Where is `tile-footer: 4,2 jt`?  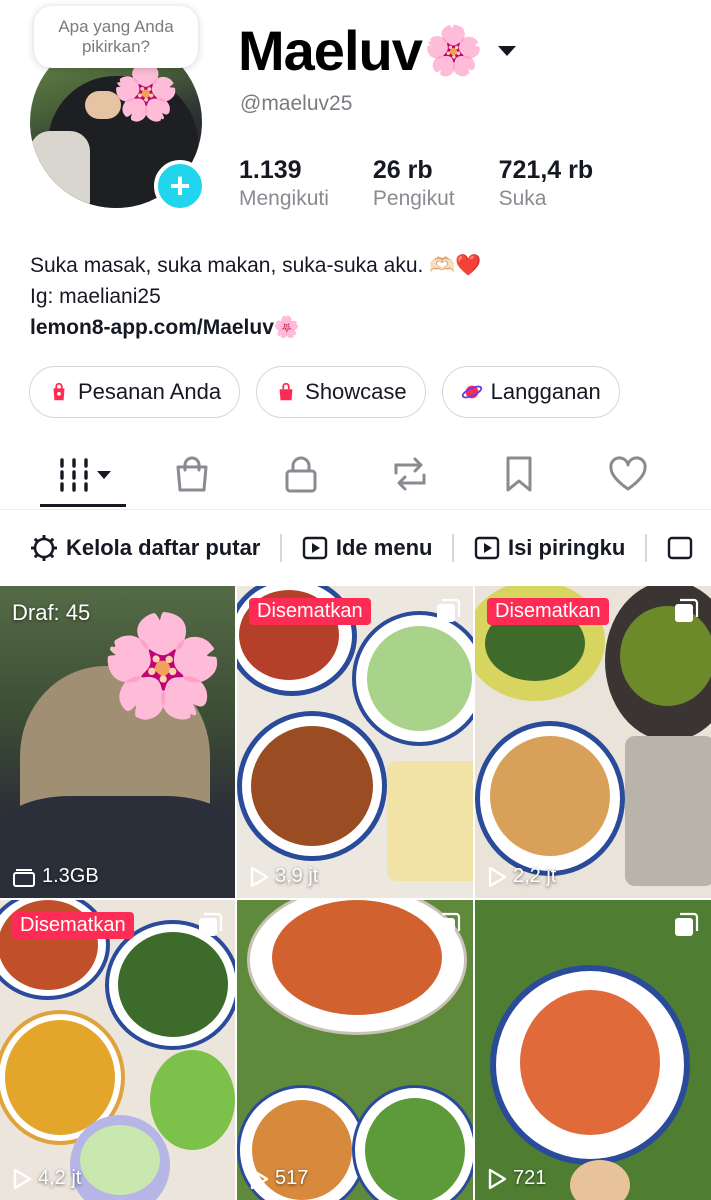
tile-footer: 4,2 jt is located at coordinates (46, 1178).